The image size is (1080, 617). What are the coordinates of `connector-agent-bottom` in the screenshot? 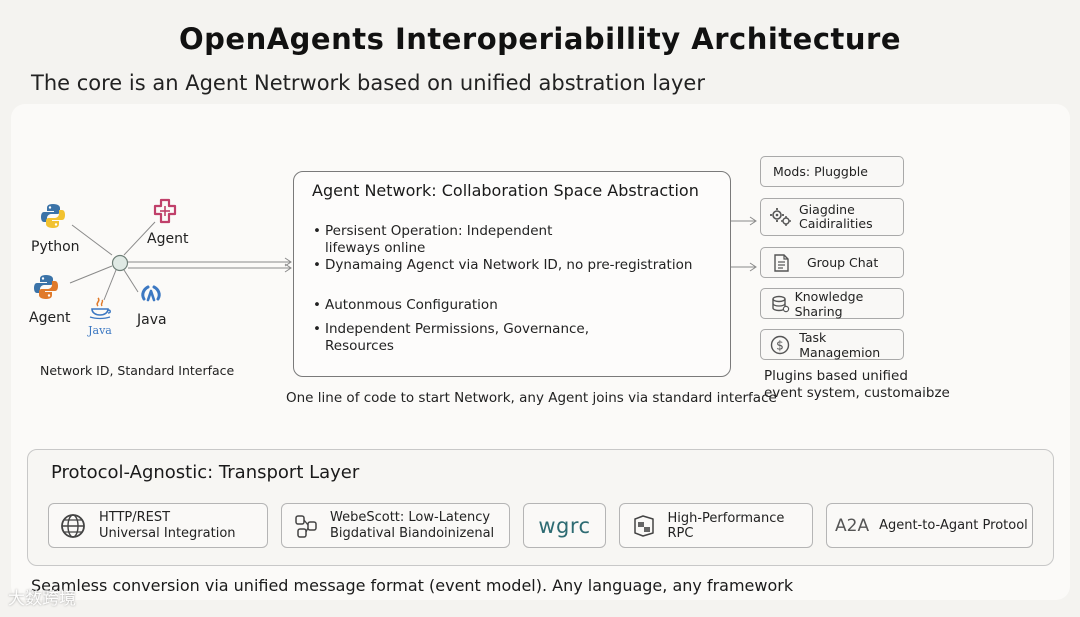 It's located at (91, 274).